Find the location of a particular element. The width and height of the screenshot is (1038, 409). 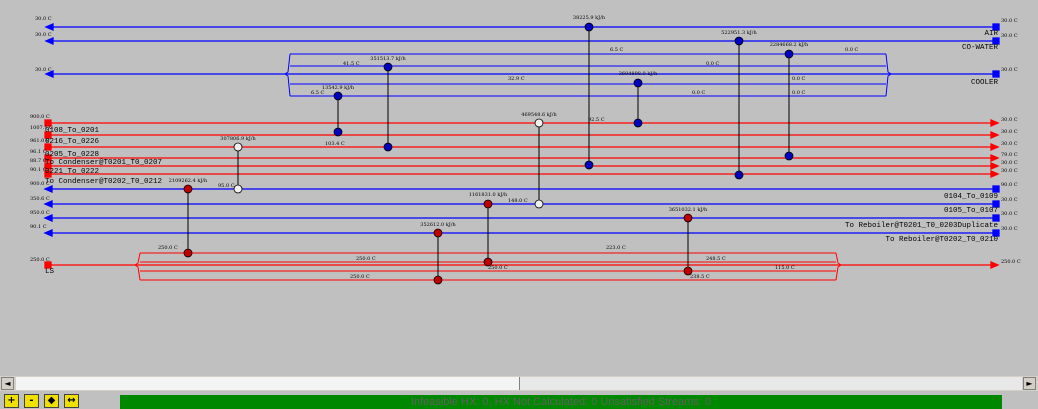

edge-temp-r14: 250.0 C is located at coordinates (1011, 262).